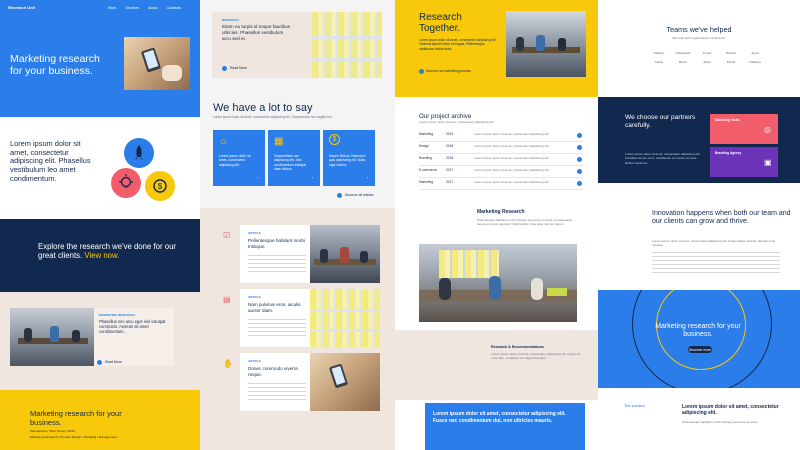  What do you see at coordinates (755, 53) in the screenshot?
I see `client-logo: Apex` at bounding box center [755, 53].